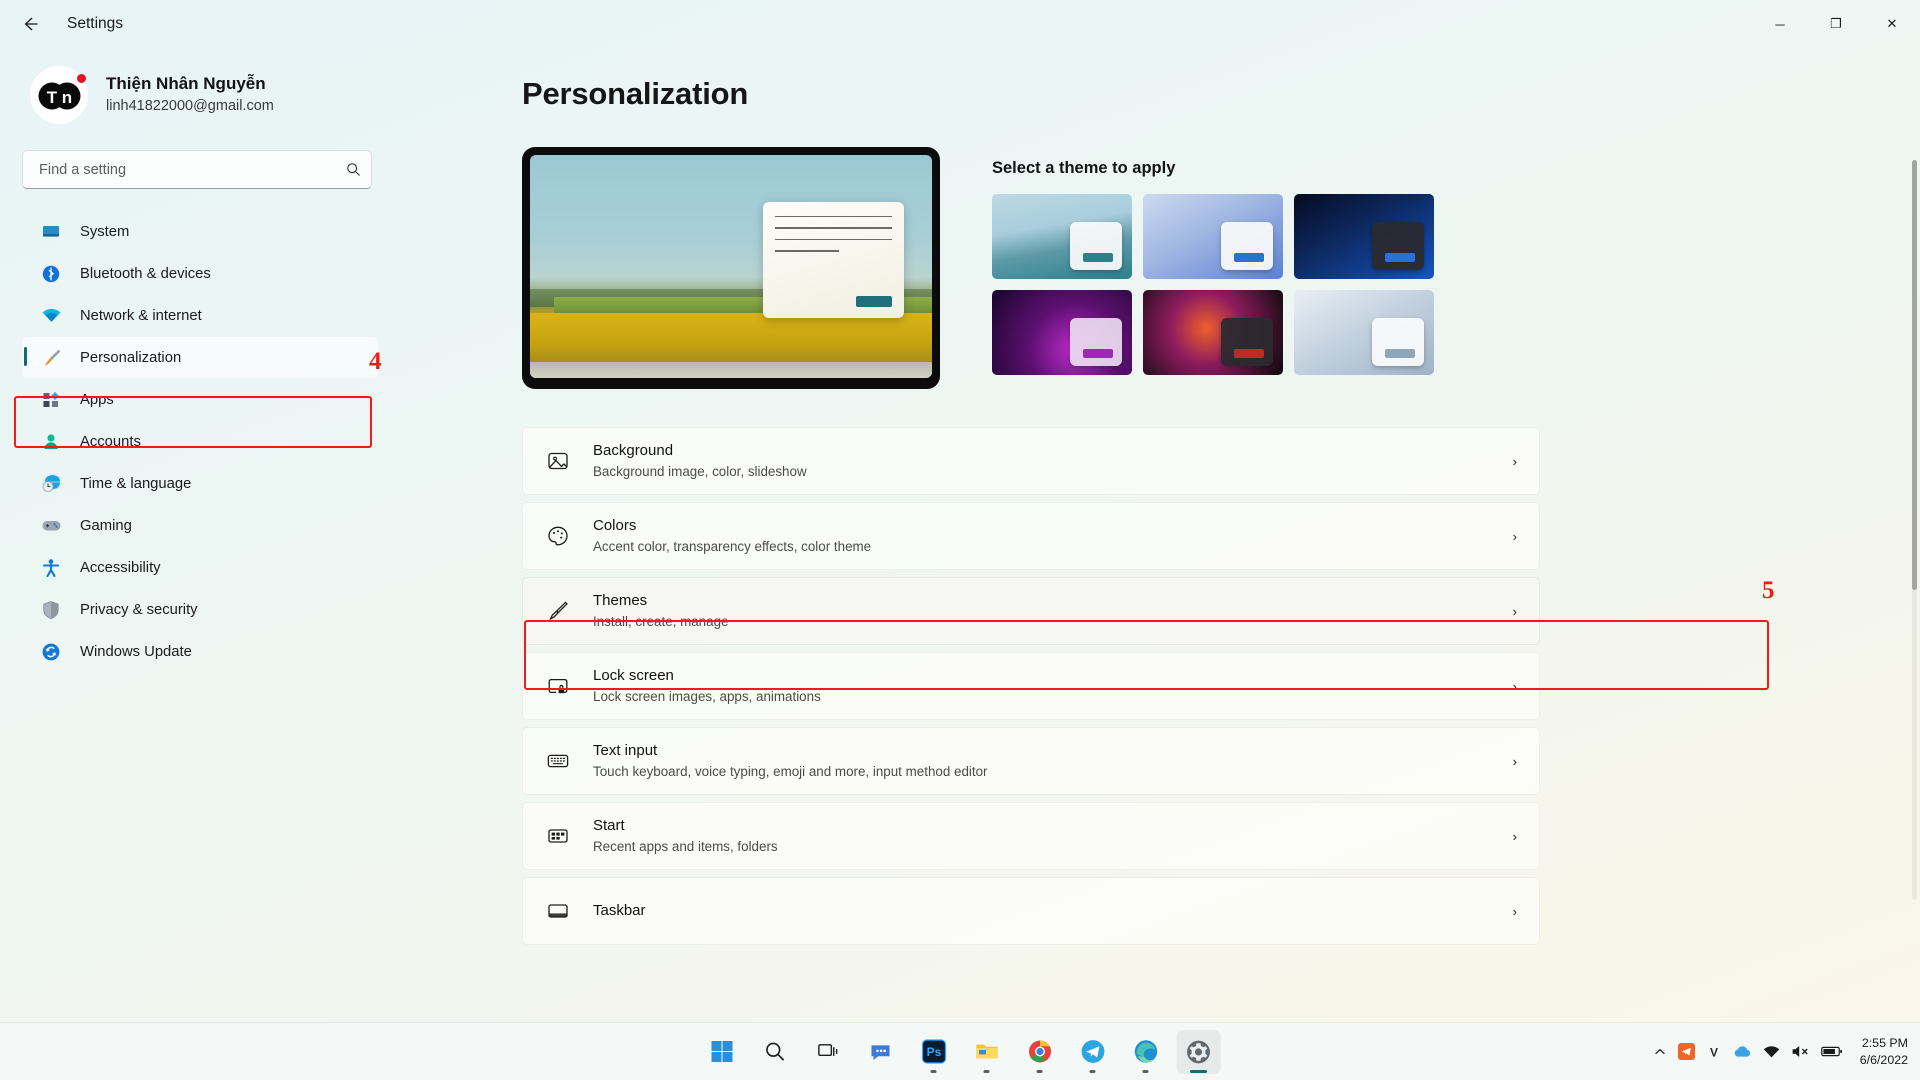 The height and width of the screenshot is (1080, 1920). What do you see at coordinates (51, 274) in the screenshot?
I see `bluetooth-icon` at bounding box center [51, 274].